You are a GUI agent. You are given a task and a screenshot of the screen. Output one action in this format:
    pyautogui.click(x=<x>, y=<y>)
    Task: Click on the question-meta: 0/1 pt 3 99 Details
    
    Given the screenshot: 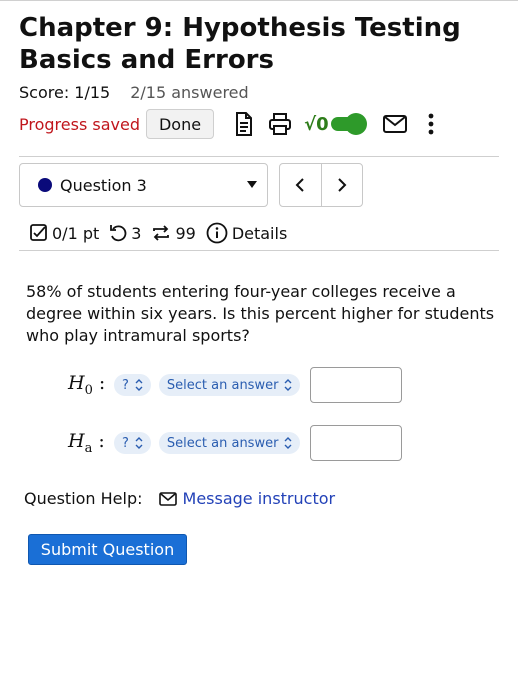 What is the action you would take?
    pyautogui.click(x=163, y=233)
    